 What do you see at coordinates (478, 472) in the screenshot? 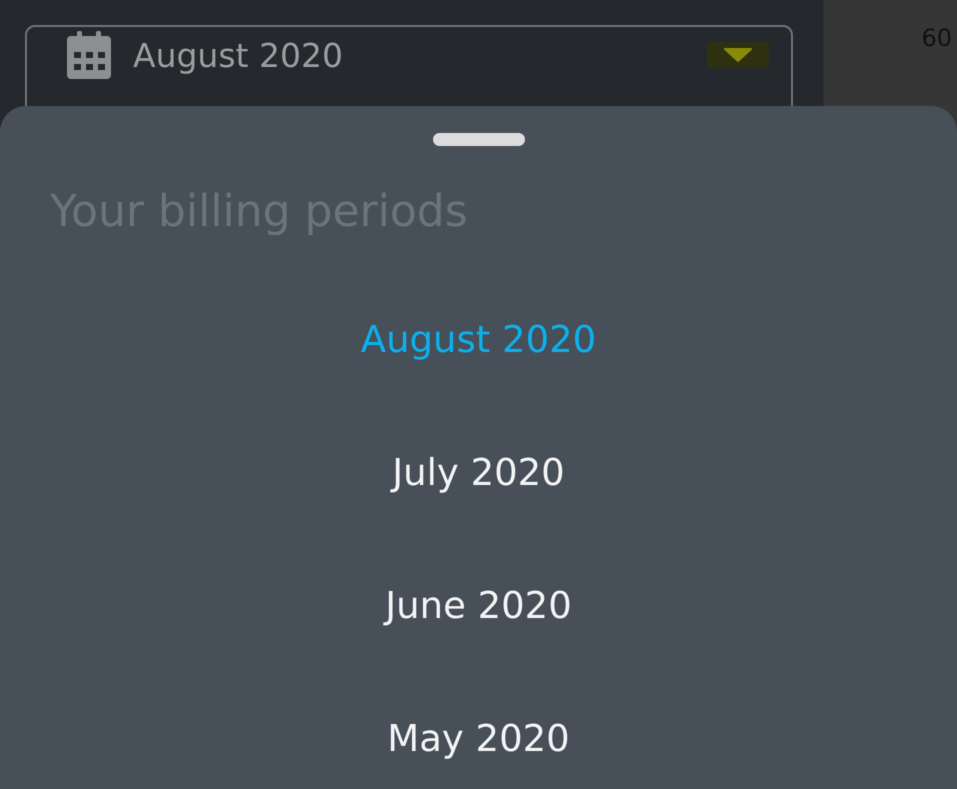
I see `period-option: July 2020` at bounding box center [478, 472].